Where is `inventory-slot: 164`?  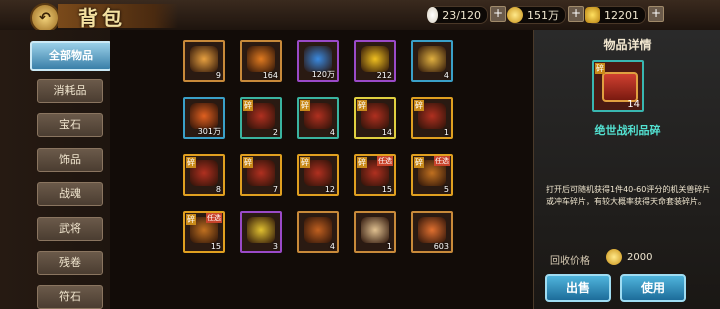
inventory-slot: 164 is located at coordinates (261, 61).